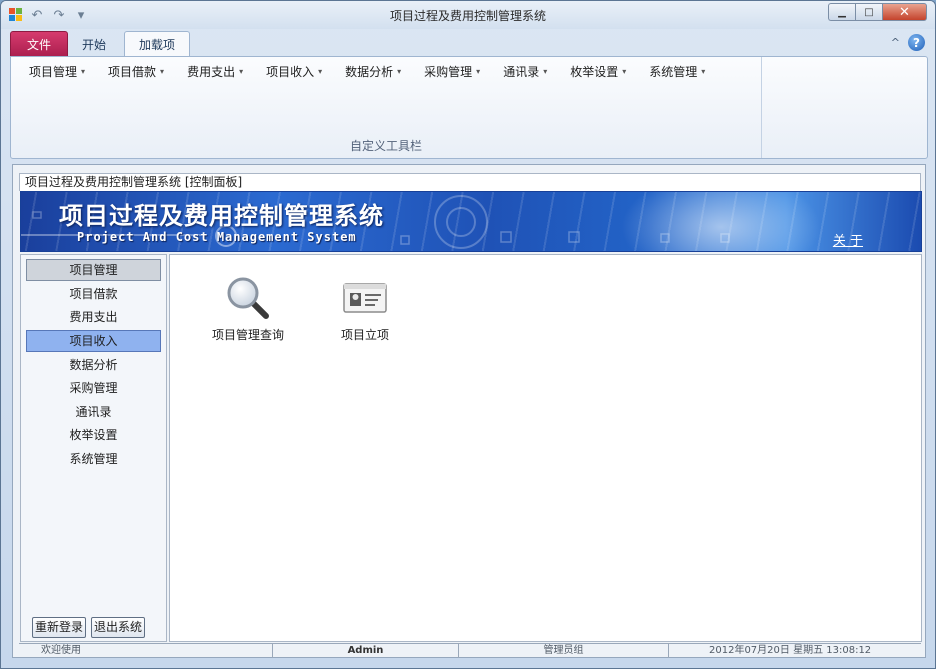 This screenshot has width=936, height=669. I want to click on nav-button-row: 重新登录 退出系统, so click(89, 627).